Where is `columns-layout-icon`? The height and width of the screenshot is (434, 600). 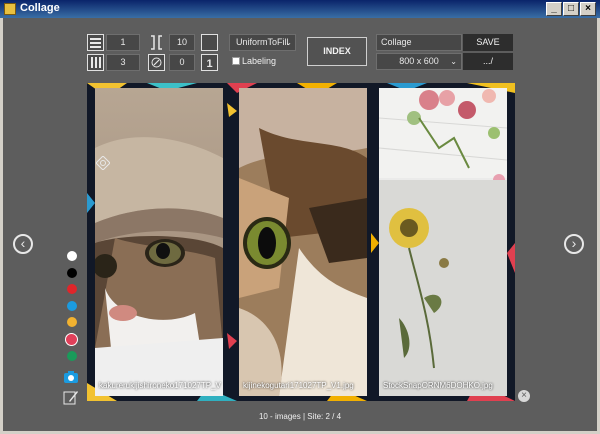
columns-layout-icon is located at coordinates (95, 62).